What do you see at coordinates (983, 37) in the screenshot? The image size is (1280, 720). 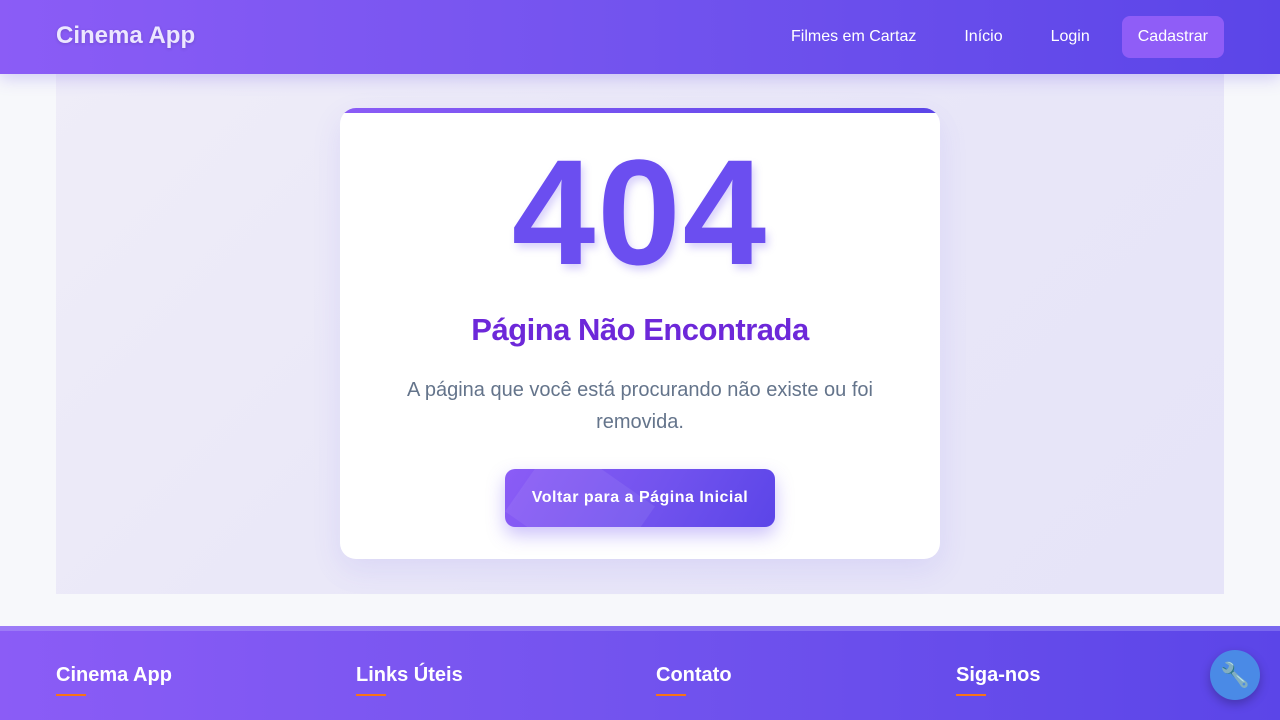 I see `nav-inicio: Início` at bounding box center [983, 37].